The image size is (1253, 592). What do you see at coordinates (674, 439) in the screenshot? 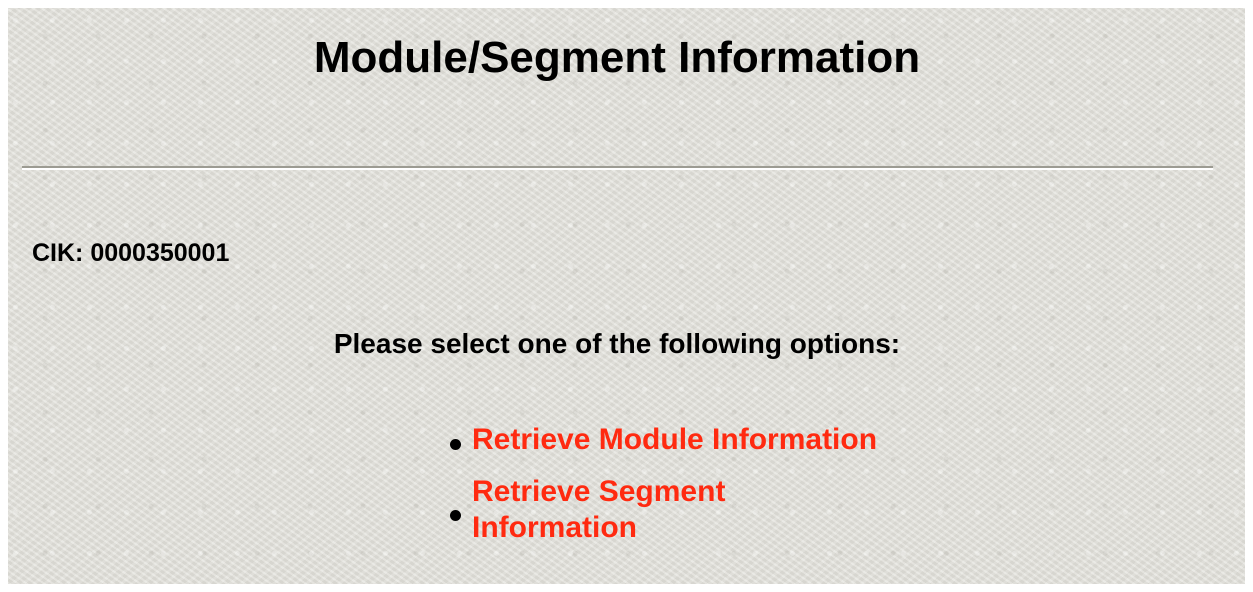
I see `retrieve-module-information-link: Retrieve Module Information` at bounding box center [674, 439].